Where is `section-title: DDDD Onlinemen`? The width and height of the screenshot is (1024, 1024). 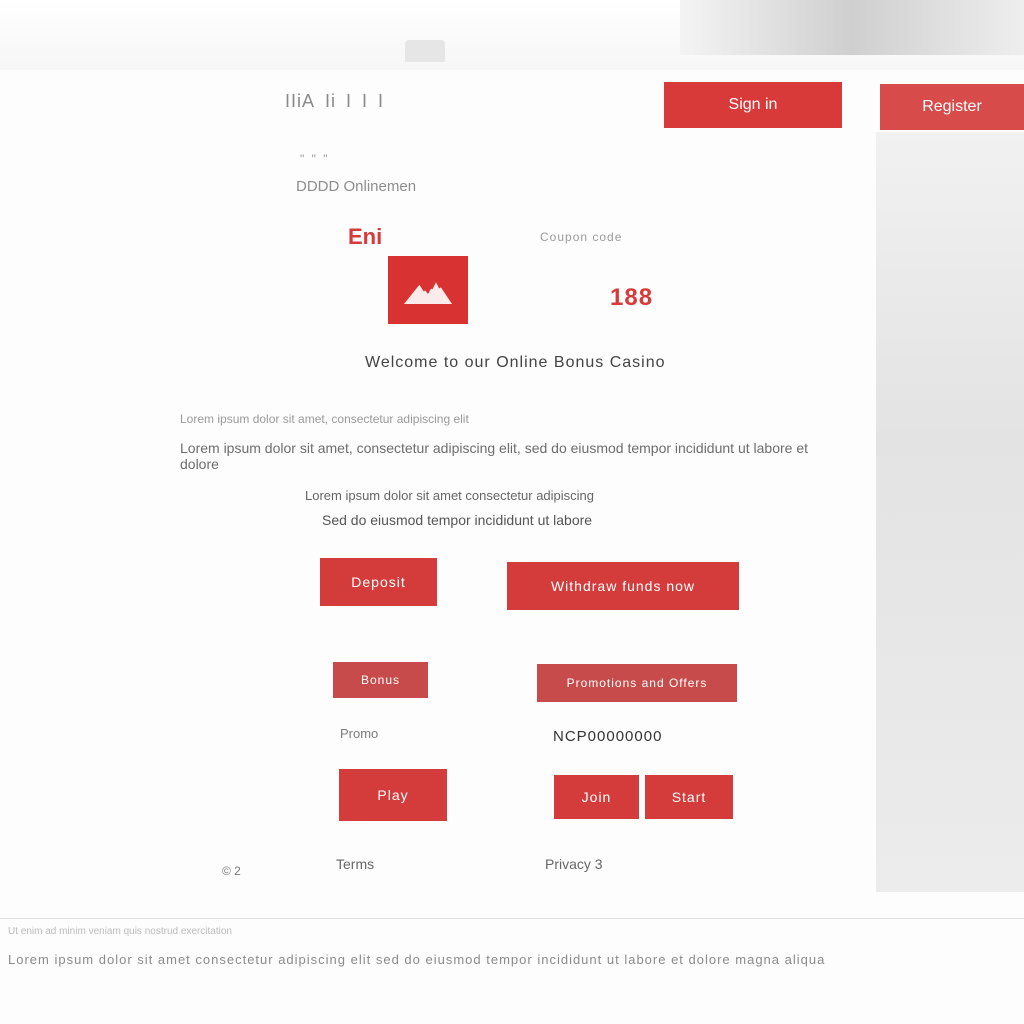 section-title: DDDD Onlinemen is located at coordinates (356, 186).